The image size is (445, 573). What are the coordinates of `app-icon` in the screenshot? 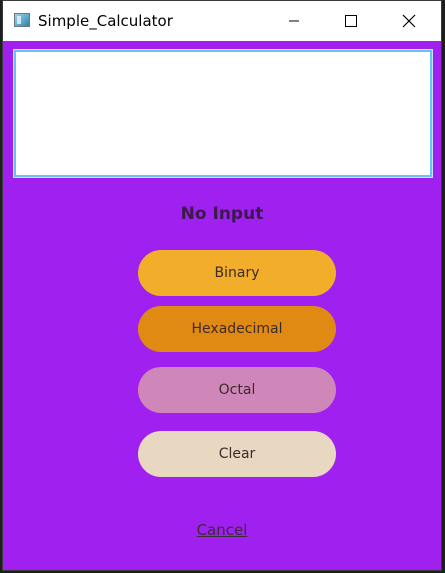 It's located at (22, 20).